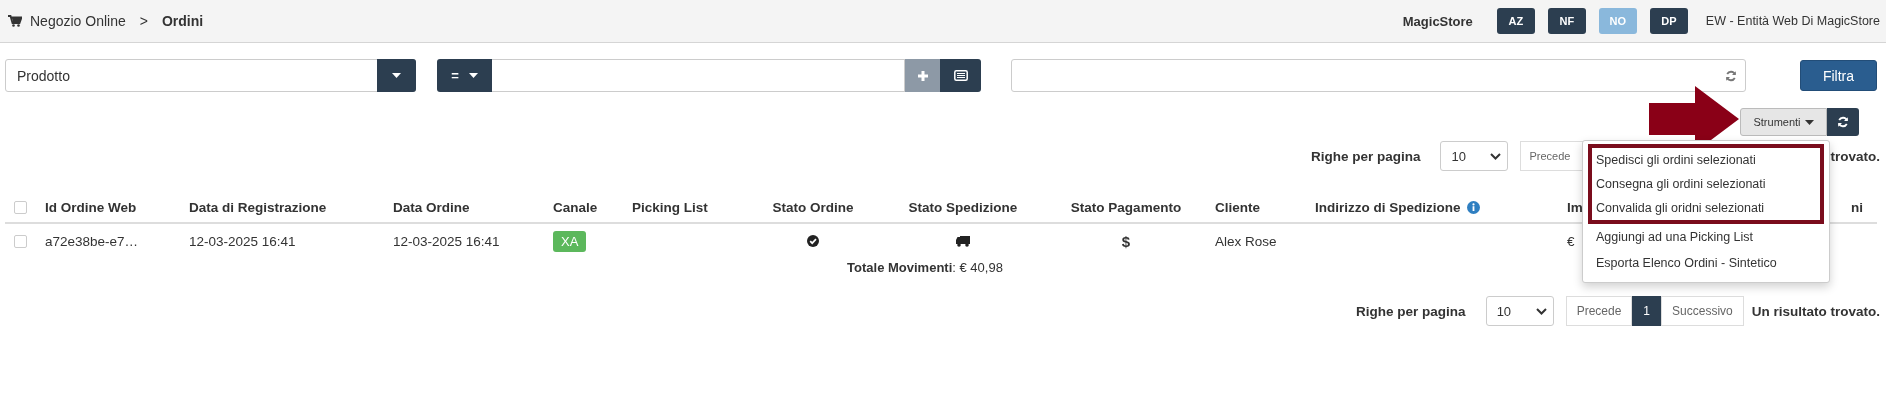 The image size is (1886, 402). What do you see at coordinates (1126, 207) in the screenshot?
I see `column-header: Stato Pagamento` at bounding box center [1126, 207].